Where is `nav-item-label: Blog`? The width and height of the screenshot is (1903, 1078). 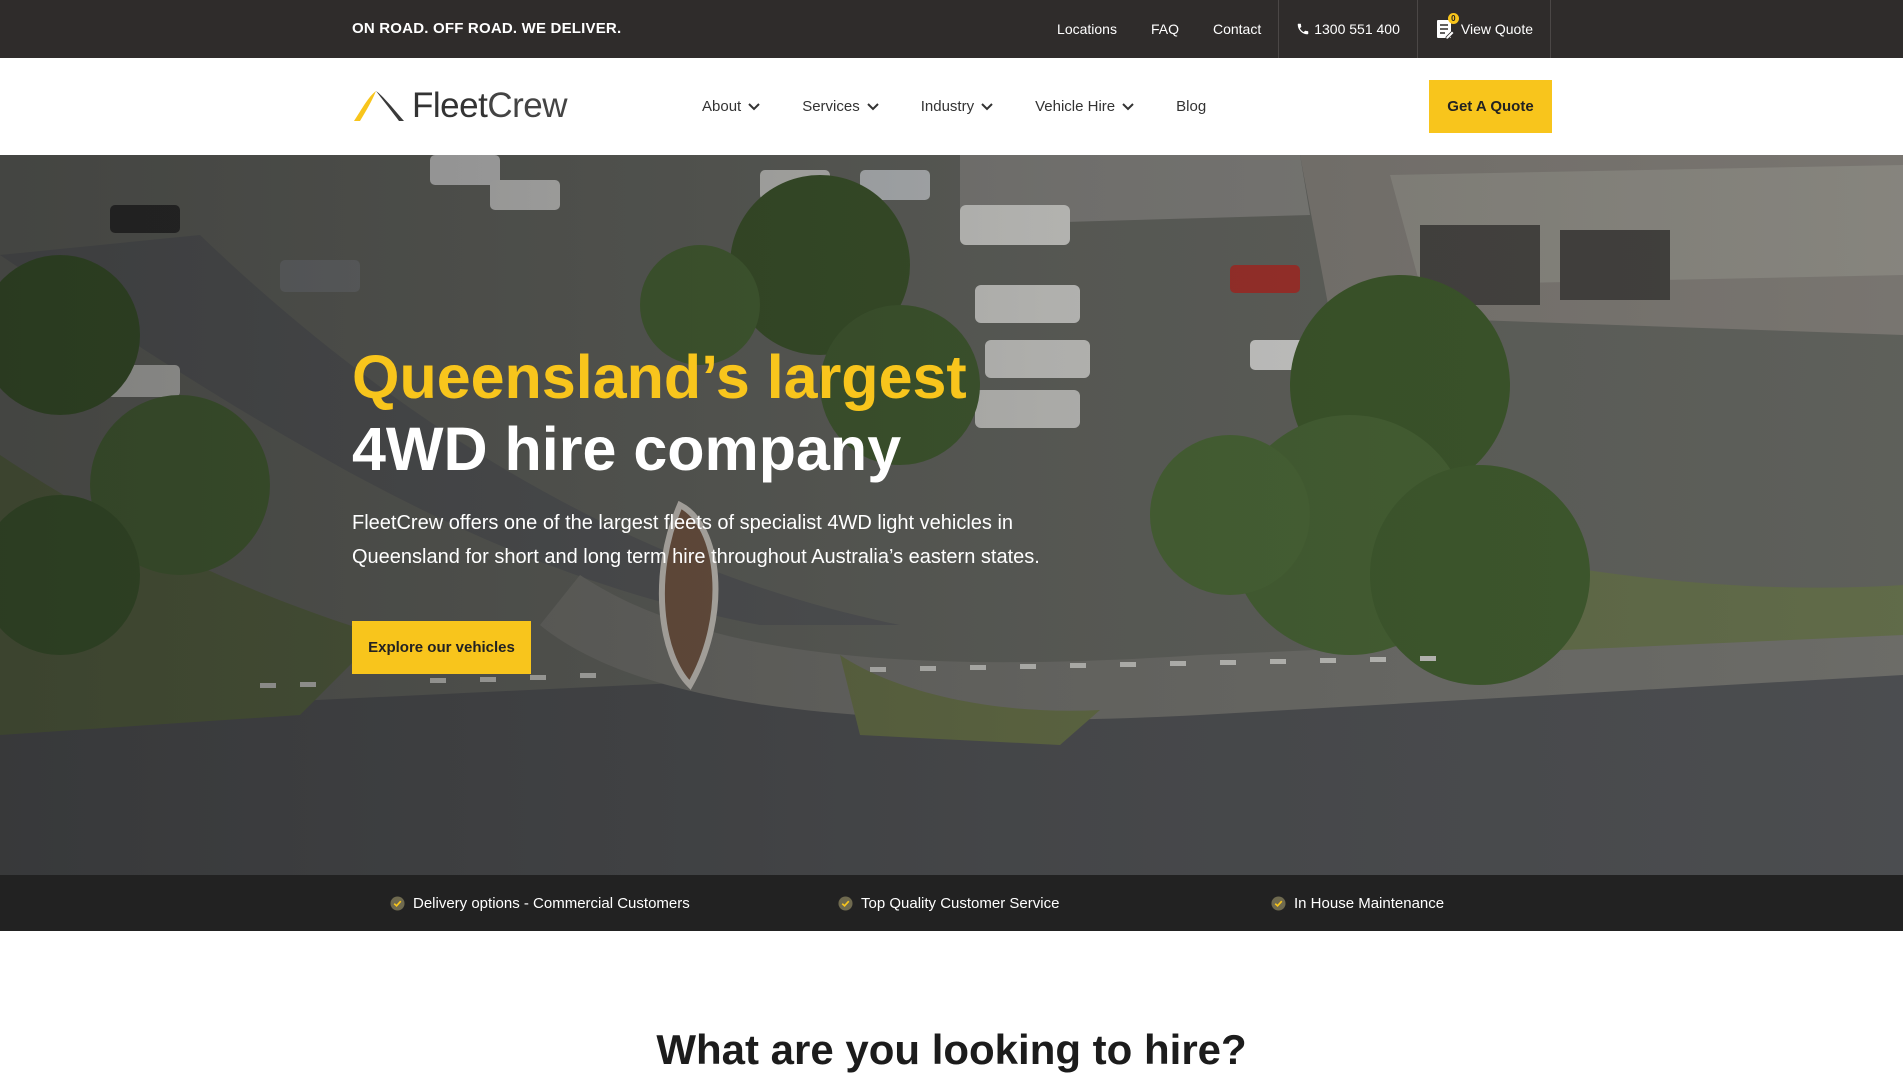
nav-item-label: Blog is located at coordinates (1191, 106).